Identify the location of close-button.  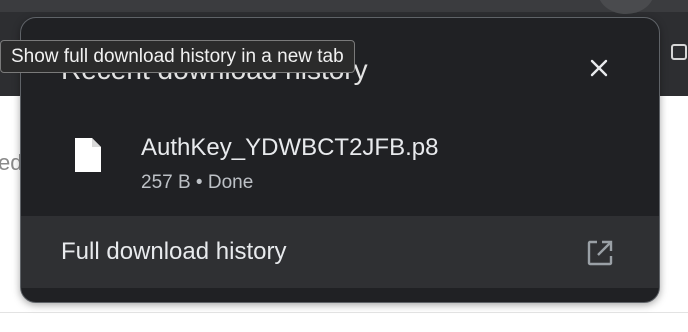
(599, 68).